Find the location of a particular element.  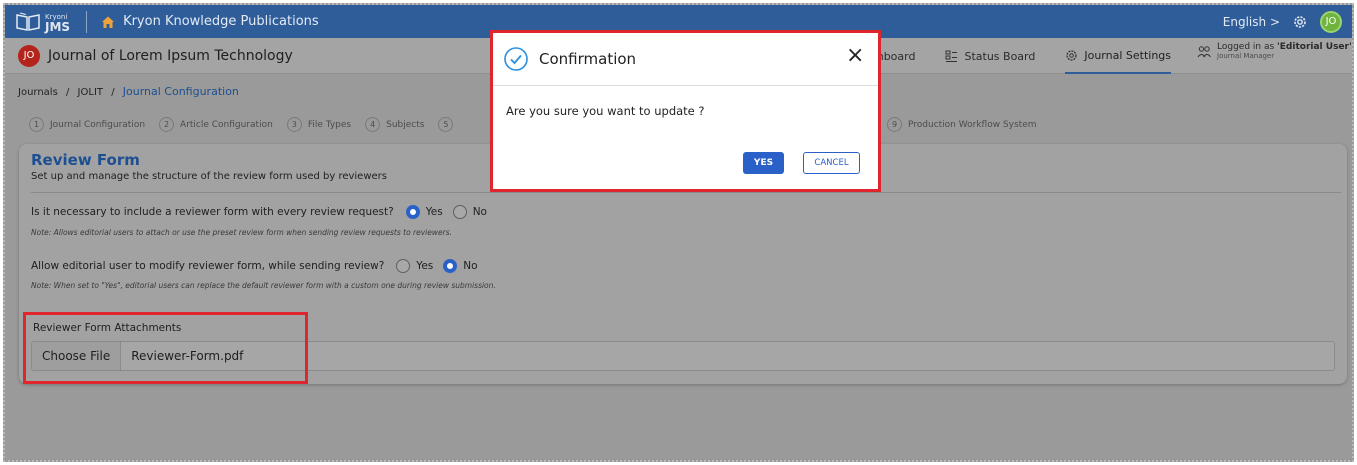

users-icon is located at coordinates (1204, 52).